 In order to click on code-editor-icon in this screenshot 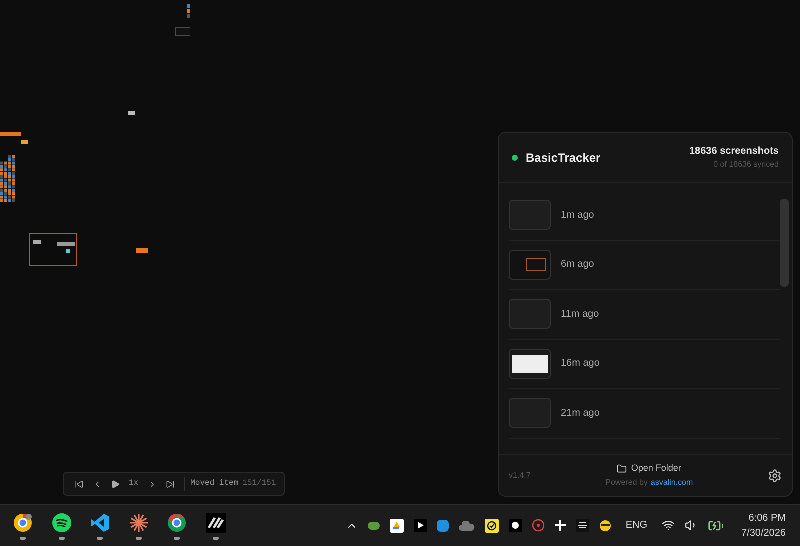, I will do `click(100, 523)`.